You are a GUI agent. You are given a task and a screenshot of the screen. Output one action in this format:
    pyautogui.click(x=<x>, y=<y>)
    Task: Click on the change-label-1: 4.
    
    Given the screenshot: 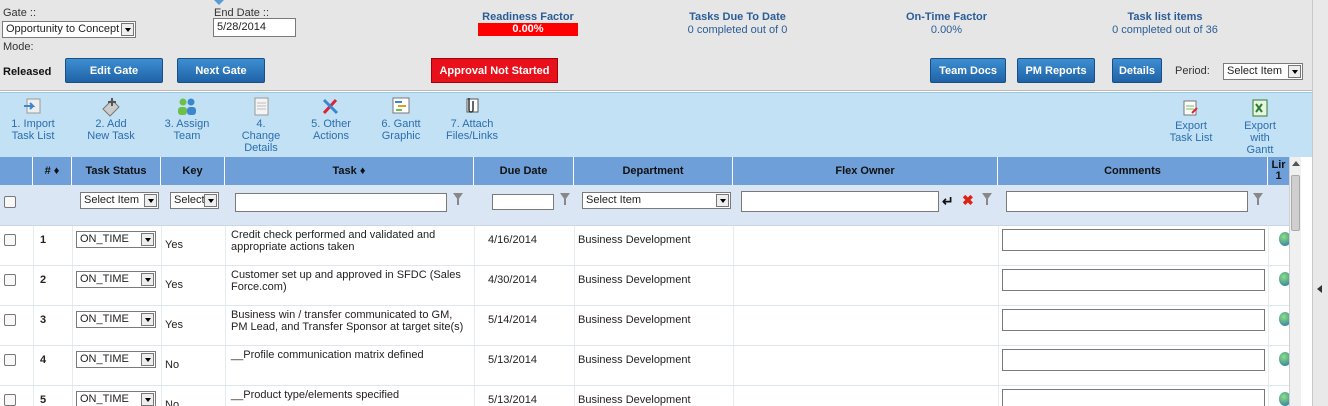 What is the action you would take?
    pyautogui.click(x=261, y=124)
    